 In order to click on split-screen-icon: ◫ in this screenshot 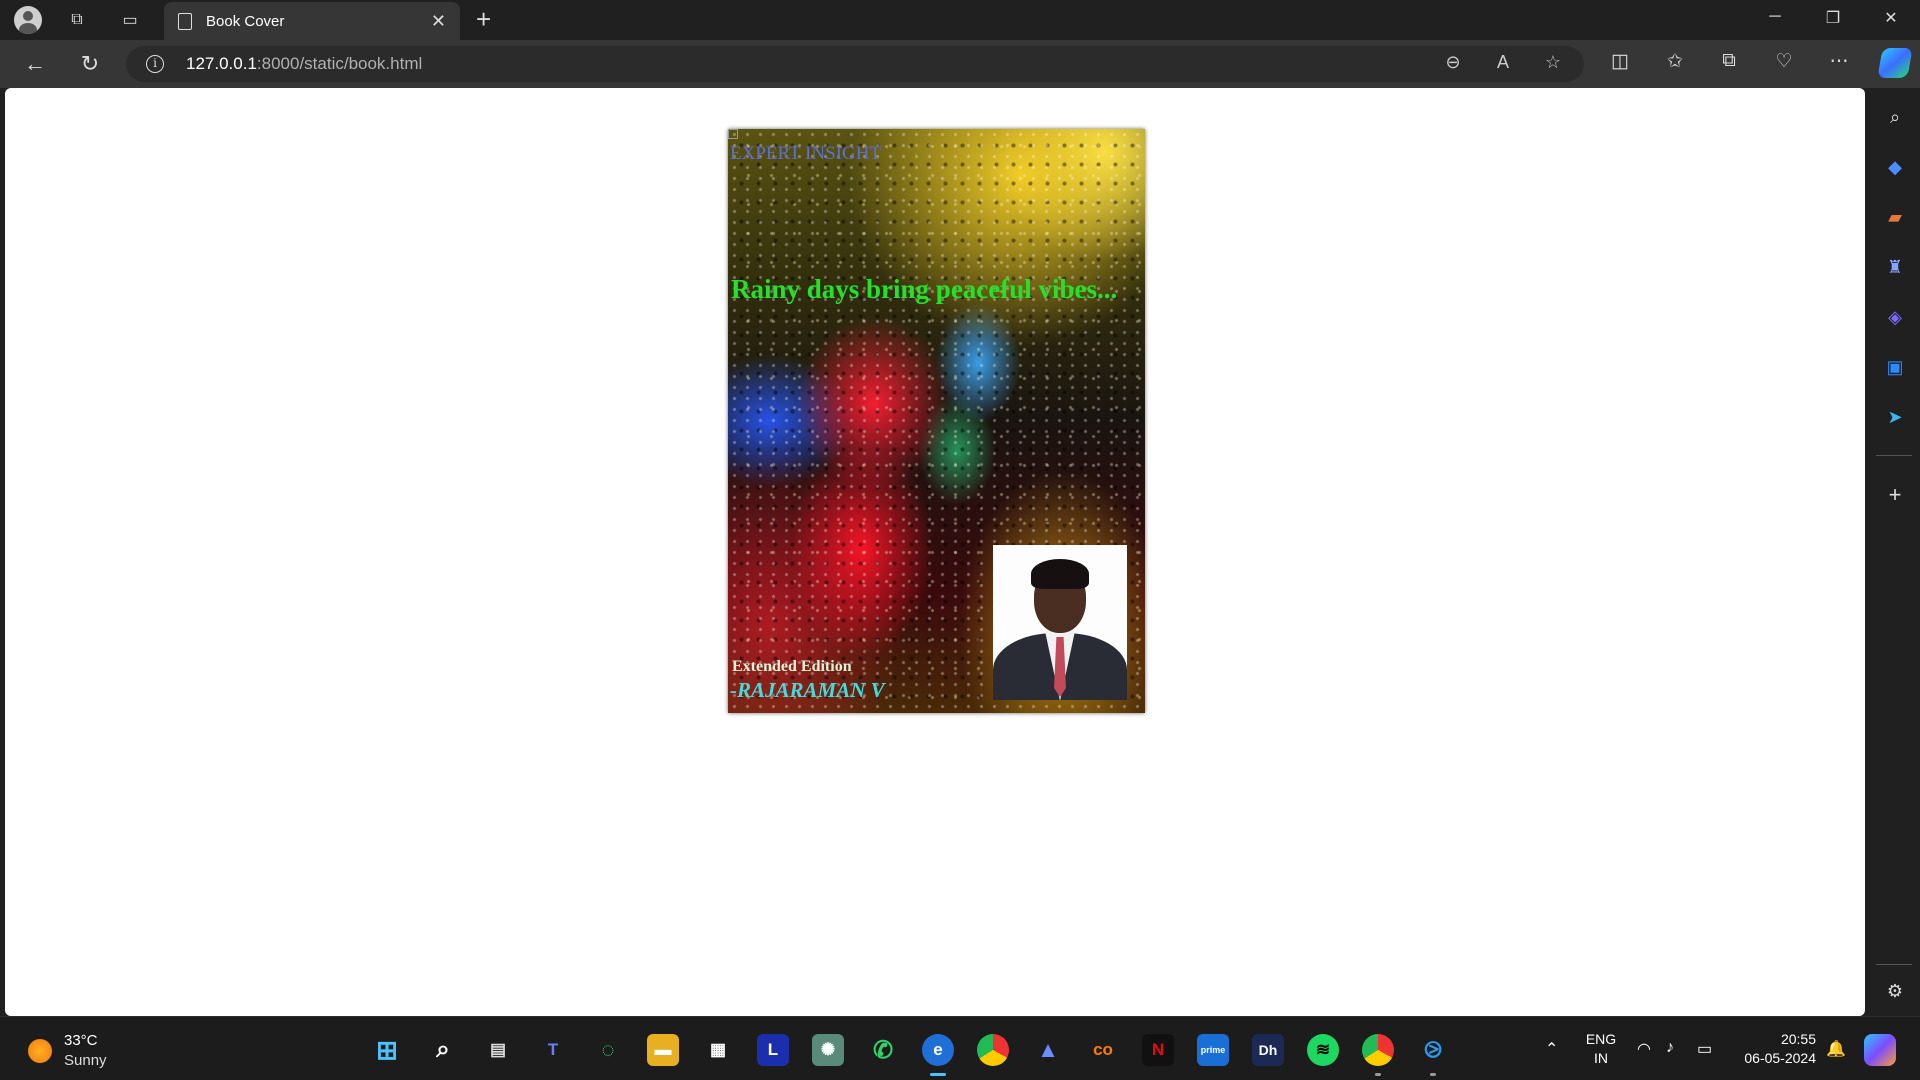, I will do `click(1620, 64)`.